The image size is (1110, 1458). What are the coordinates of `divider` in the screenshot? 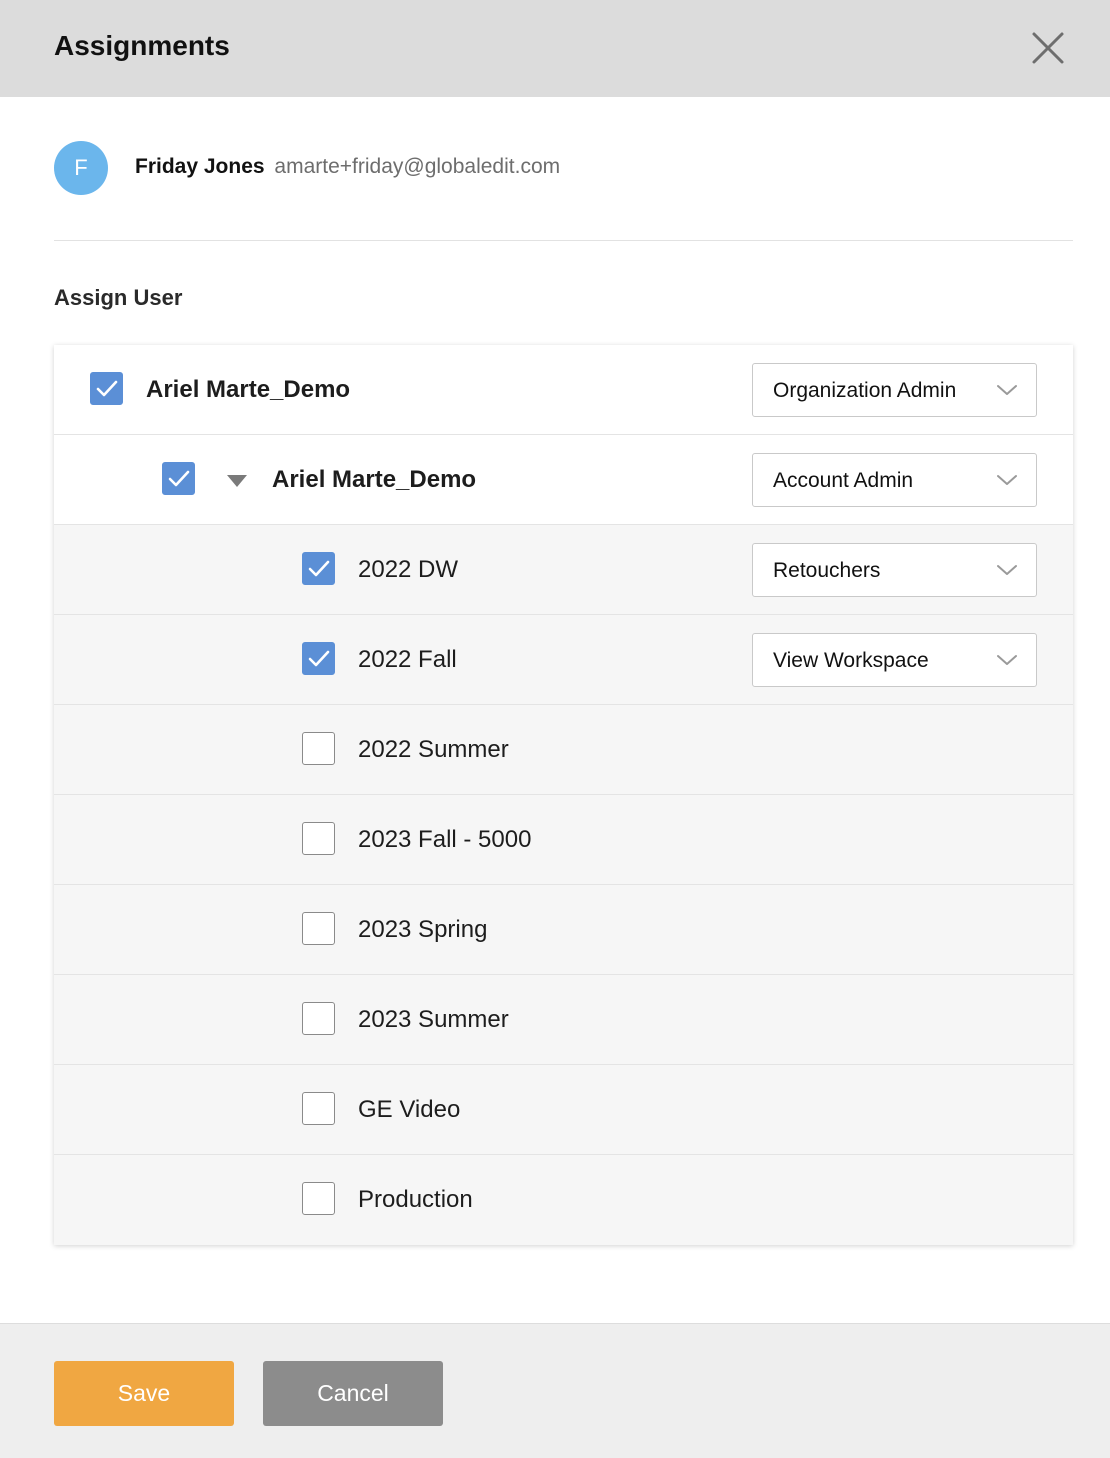 It's located at (563, 240).